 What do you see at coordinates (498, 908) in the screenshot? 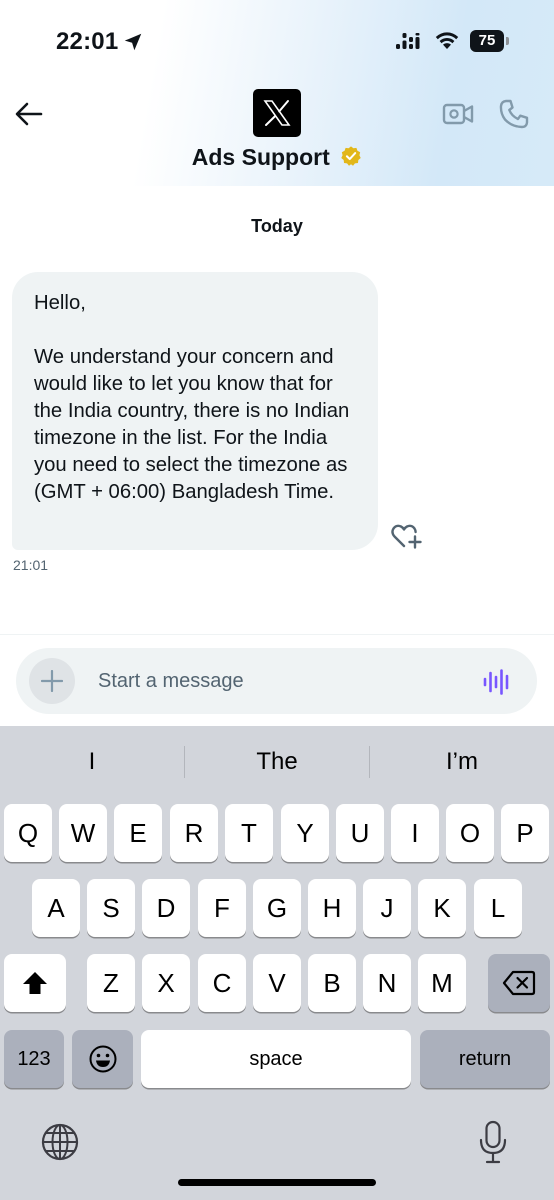
I see `key-l: L` at bounding box center [498, 908].